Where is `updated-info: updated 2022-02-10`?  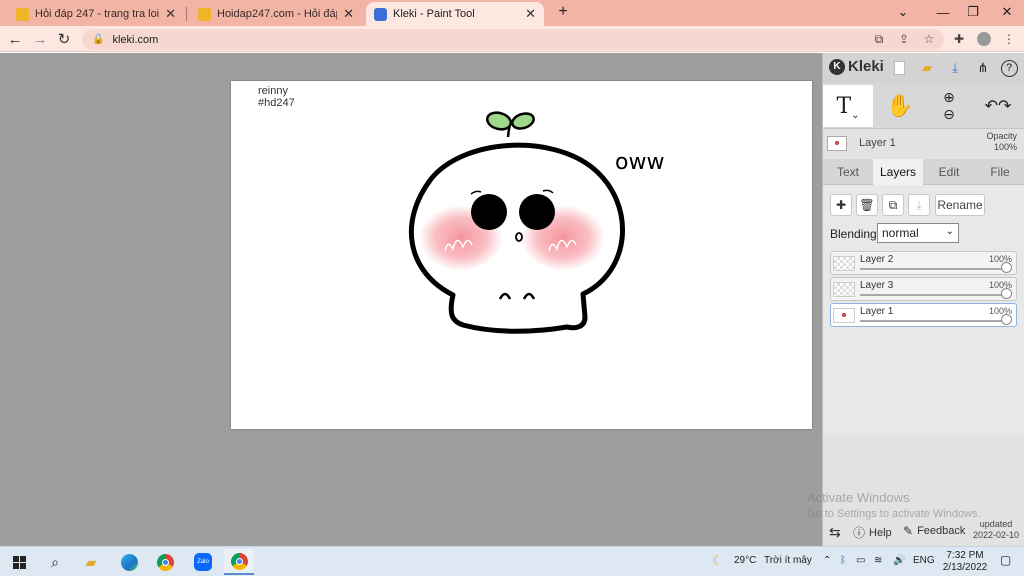
updated-info: updated 2022-02-10 is located at coordinates (996, 530).